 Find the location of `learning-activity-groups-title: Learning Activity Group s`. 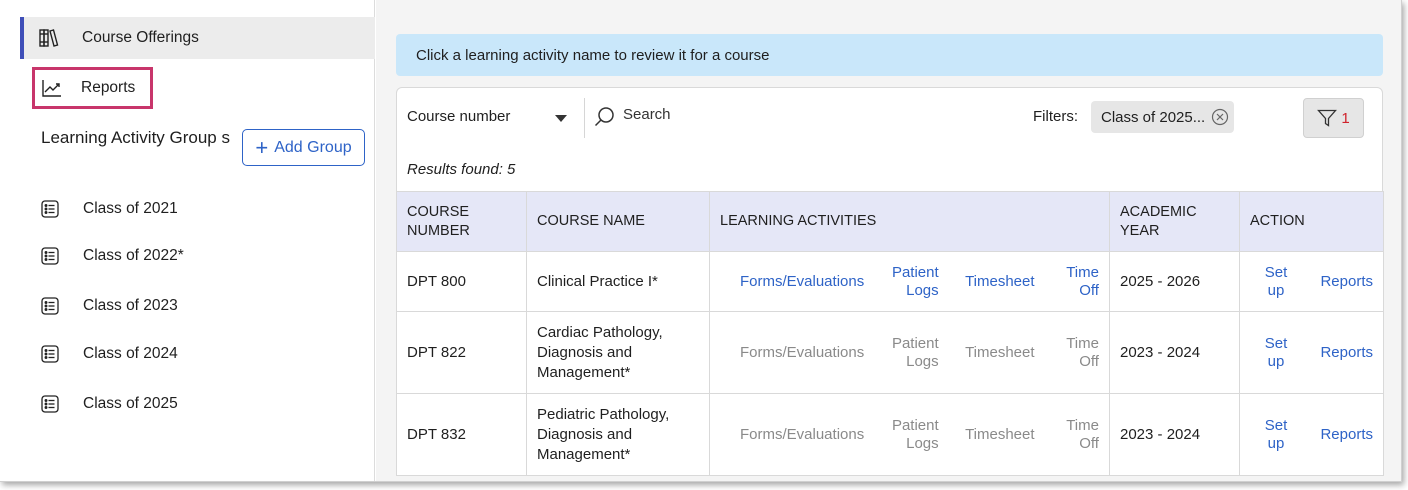

learning-activity-groups-title: Learning Activity Group s is located at coordinates (135, 137).